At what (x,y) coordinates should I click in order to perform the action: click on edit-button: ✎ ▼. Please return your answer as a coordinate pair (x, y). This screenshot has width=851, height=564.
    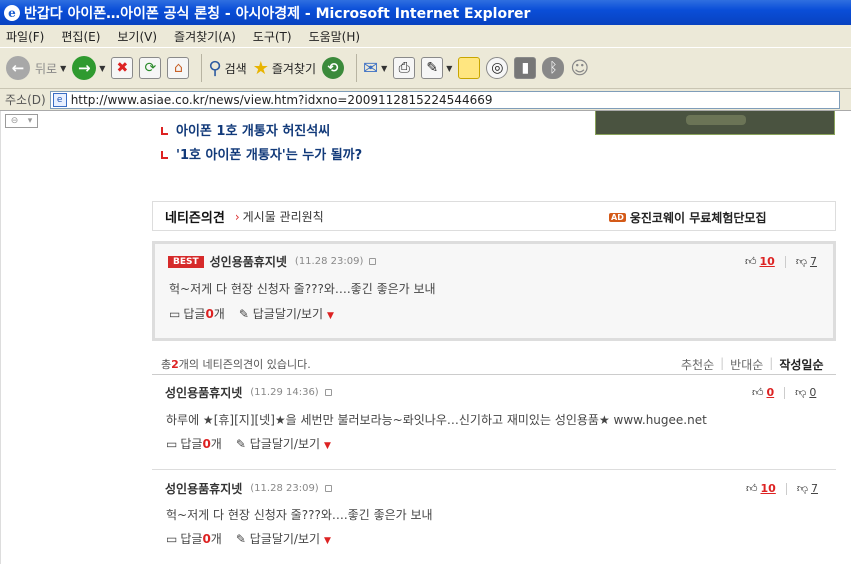
    Looking at the image, I should click on (436, 68).